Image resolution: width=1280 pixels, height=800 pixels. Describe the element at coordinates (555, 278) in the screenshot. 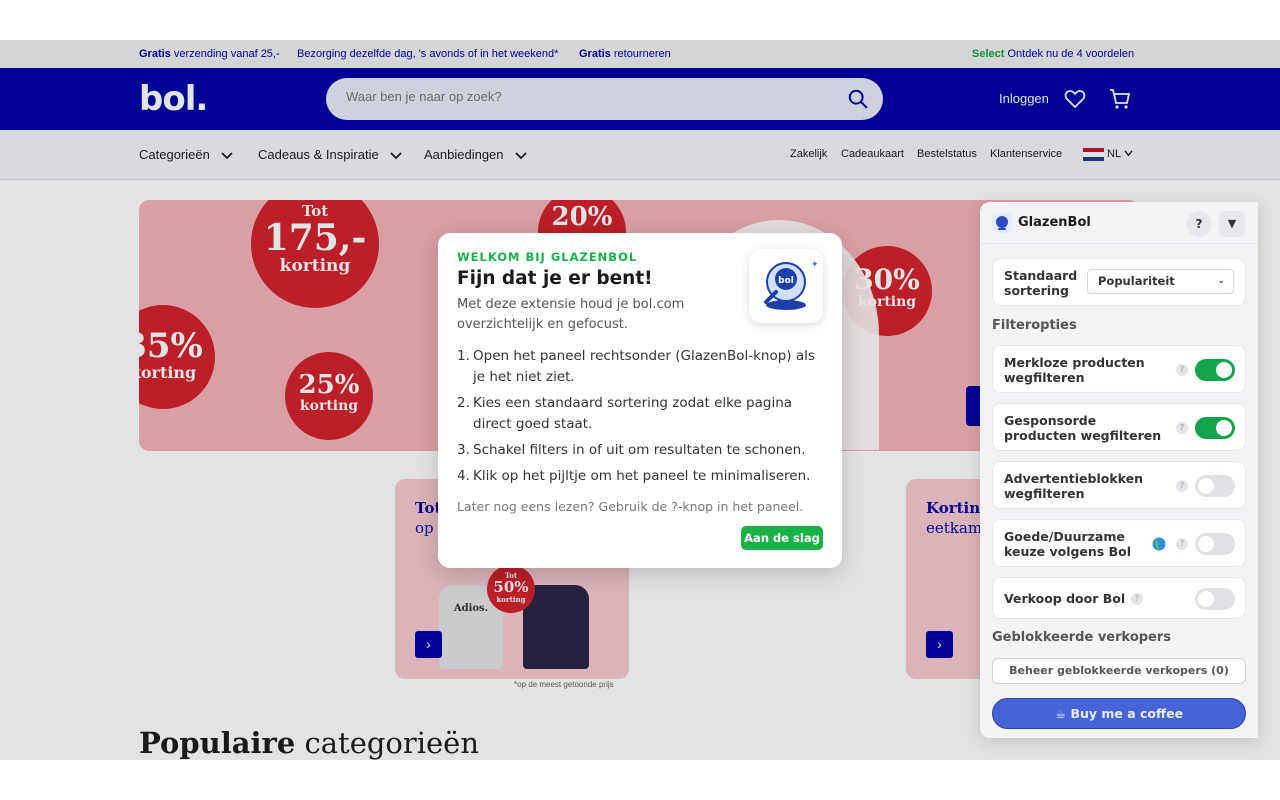

I see `modal-title: Fijn dat je er bent!` at that location.